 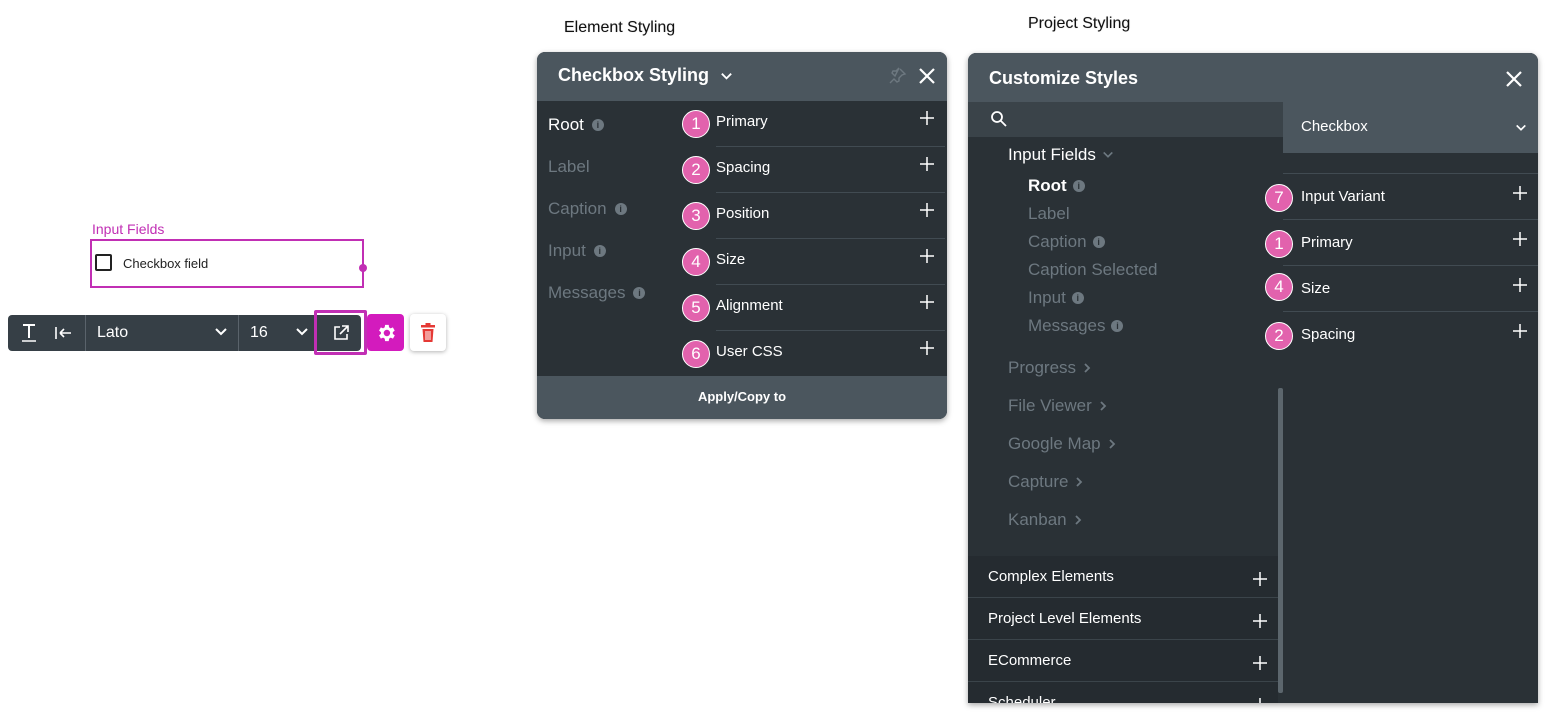 I want to click on section-label: Input Fields, so click(x=128, y=229).